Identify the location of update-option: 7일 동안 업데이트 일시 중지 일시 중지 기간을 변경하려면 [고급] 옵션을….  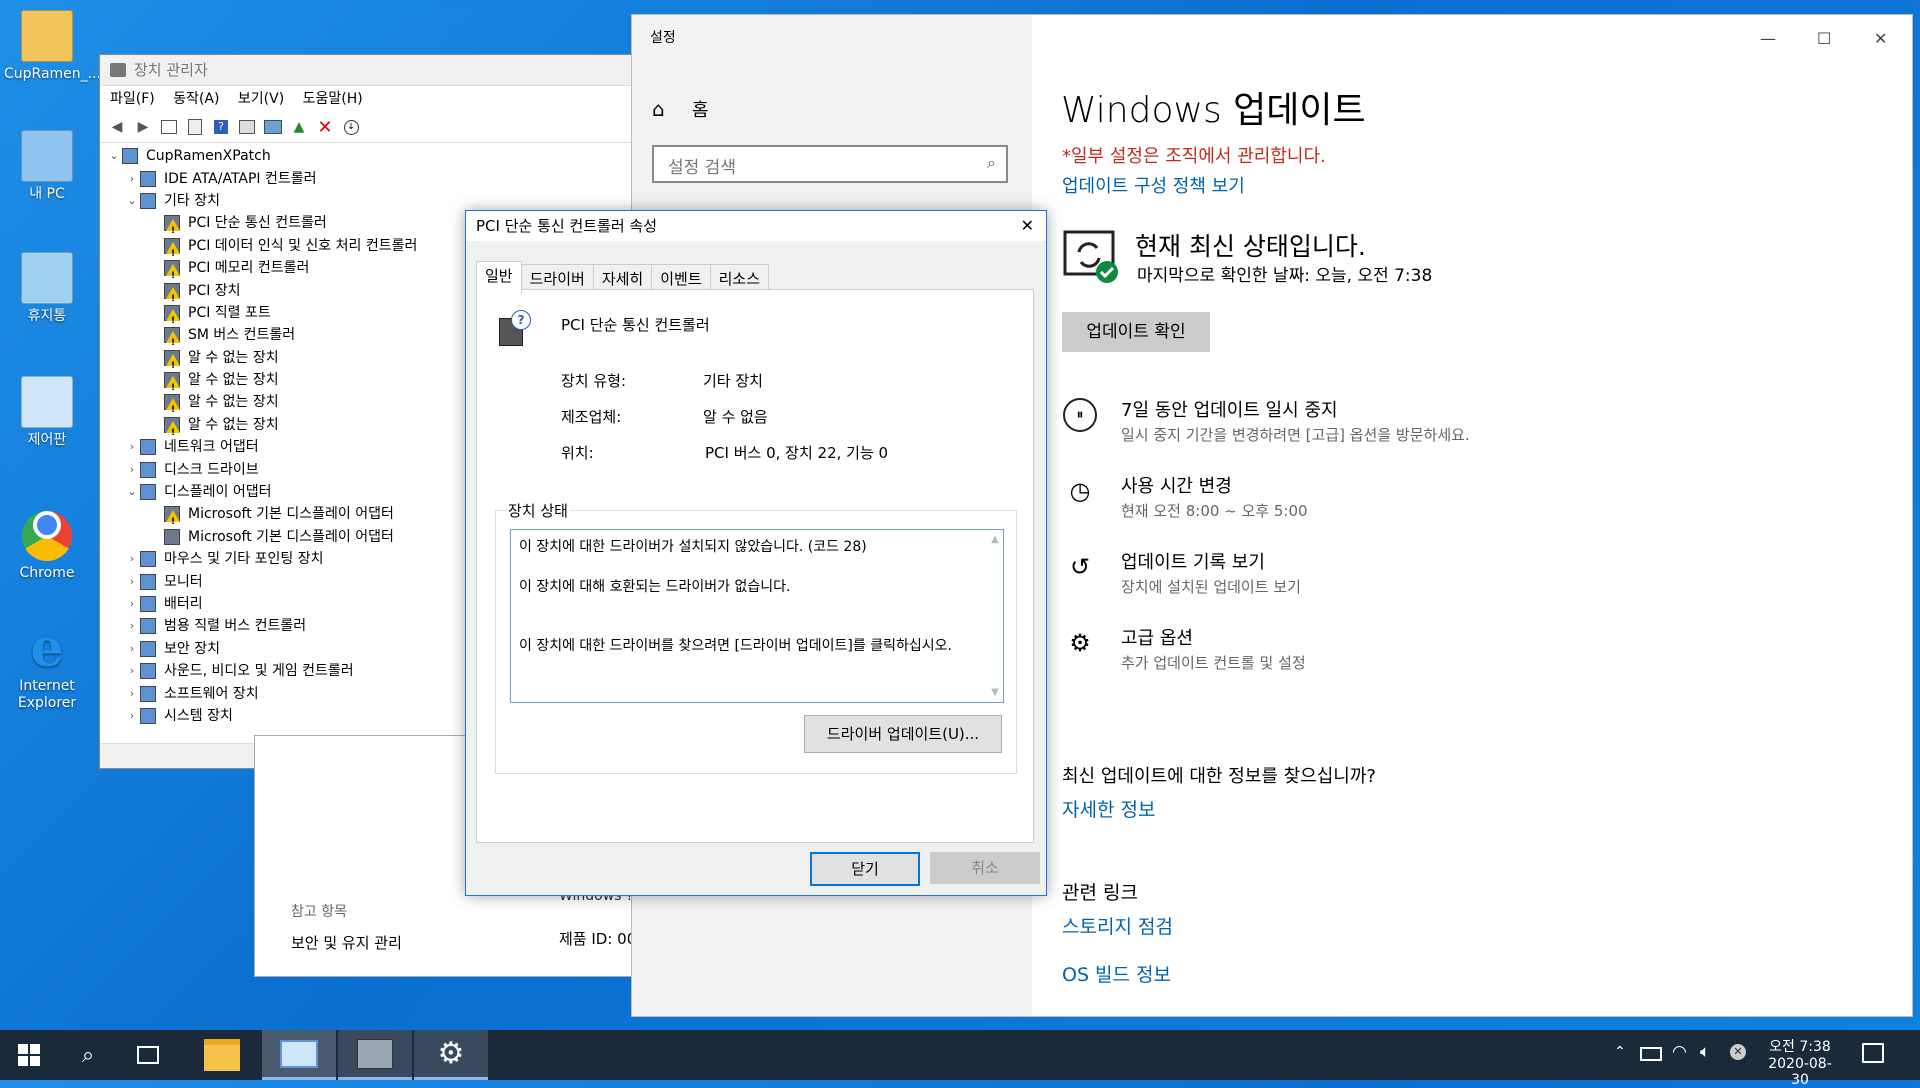
(1295, 420).